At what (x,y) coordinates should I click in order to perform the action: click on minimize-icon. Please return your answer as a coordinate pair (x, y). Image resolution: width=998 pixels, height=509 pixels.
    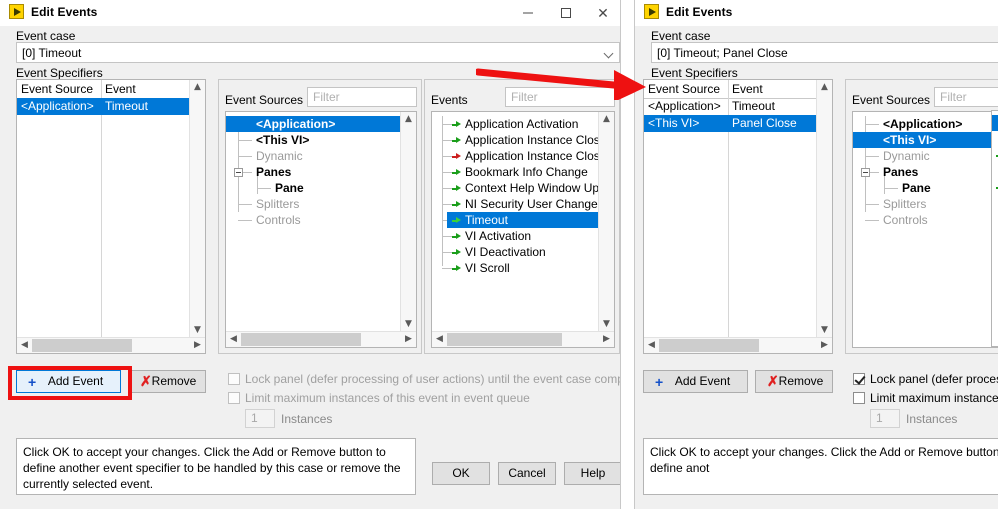
    Looking at the image, I should click on (528, 13).